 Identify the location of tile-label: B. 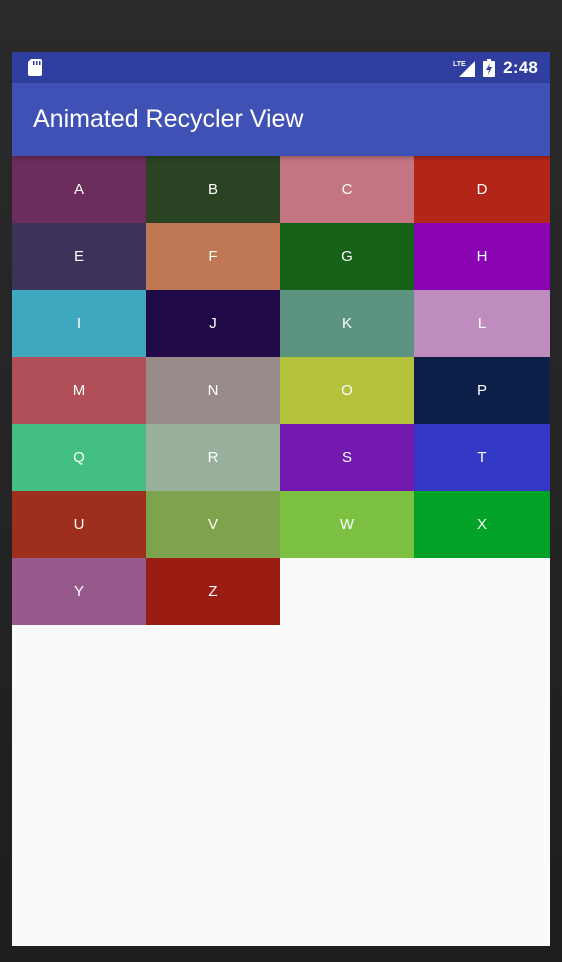
(212, 189).